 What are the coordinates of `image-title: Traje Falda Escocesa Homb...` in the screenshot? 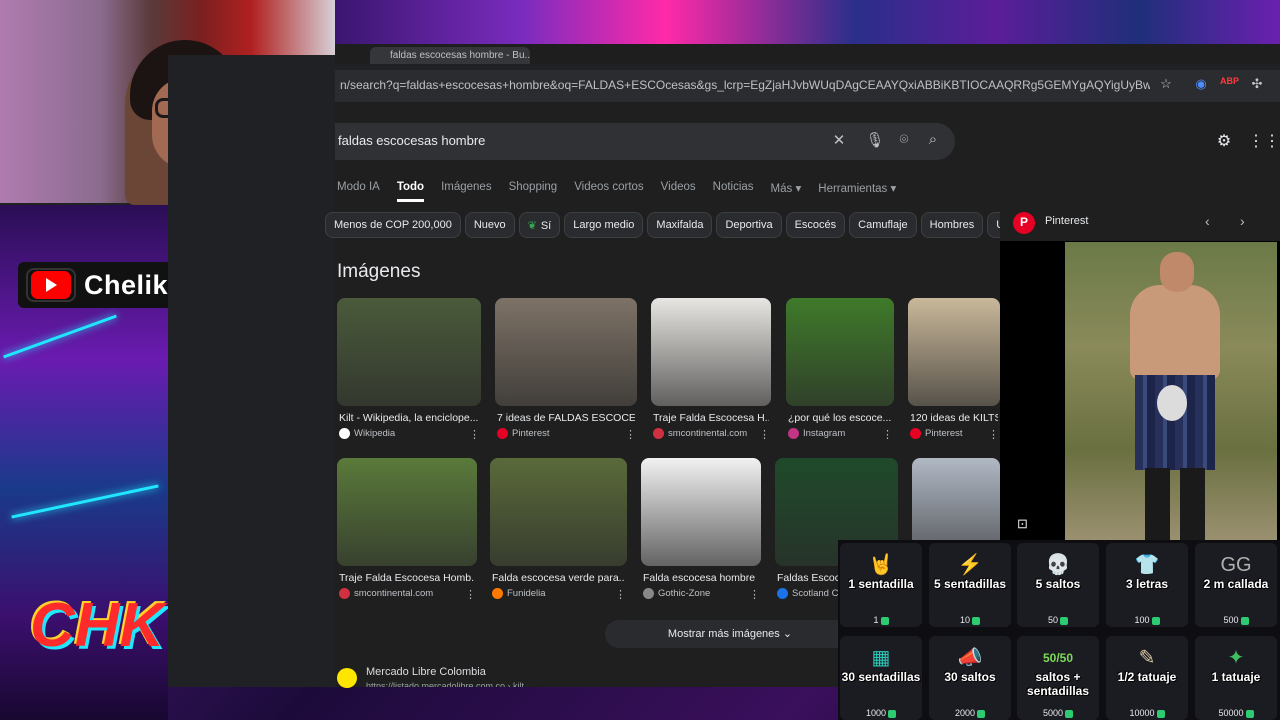 It's located at (407, 578).